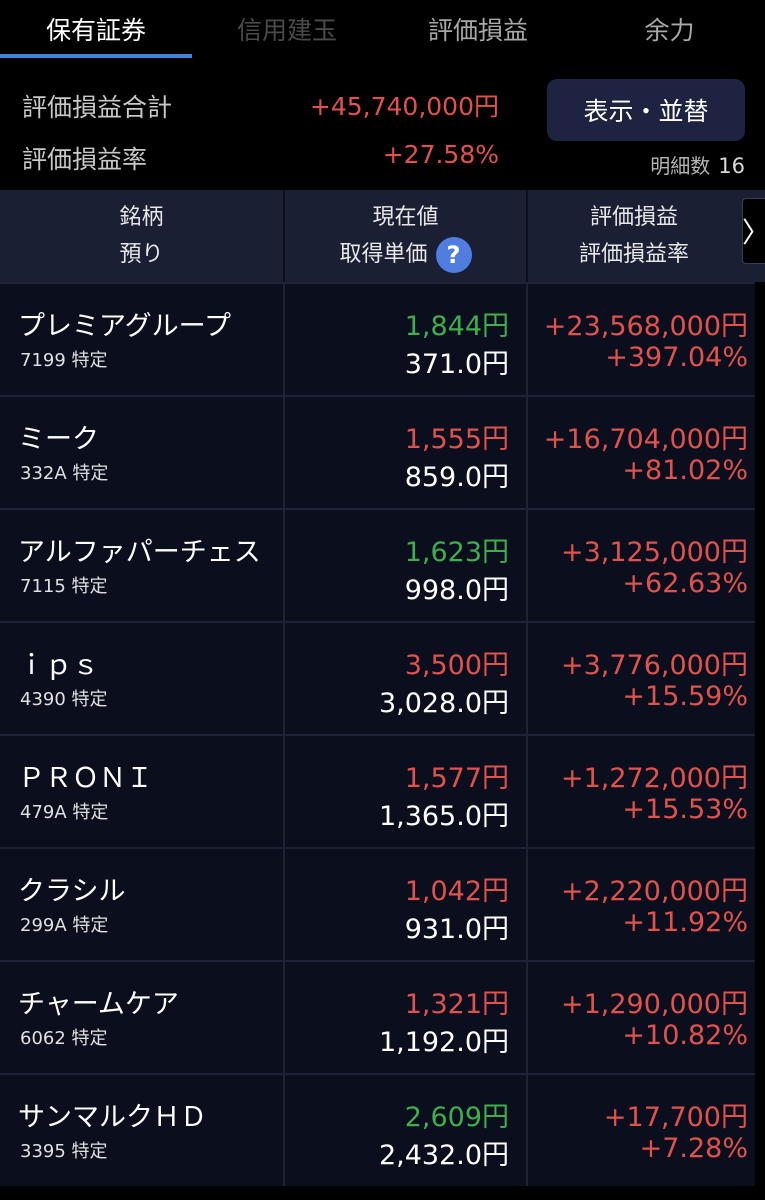 The image size is (765, 1200). Describe the element at coordinates (456, 364) in the screenshot. I see `acquisition-price: 371.0円` at that location.